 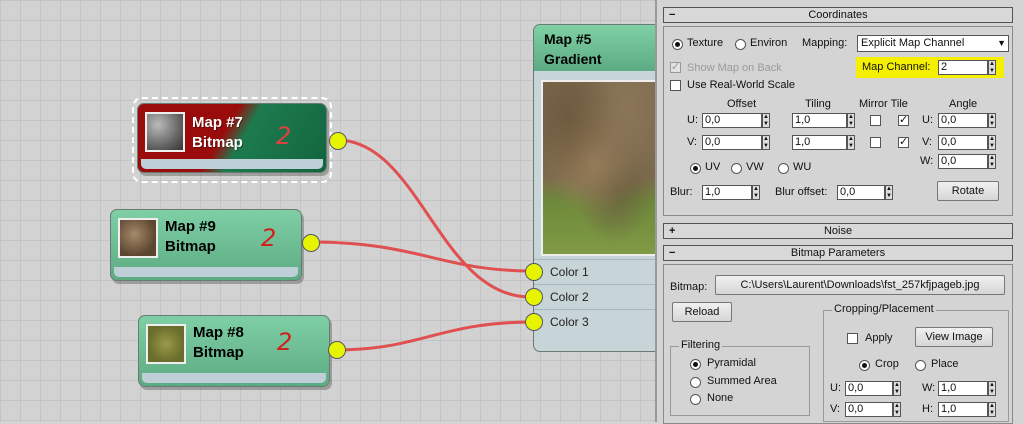 I want to click on tiling-v-value: 1,0, so click(x=803, y=142).